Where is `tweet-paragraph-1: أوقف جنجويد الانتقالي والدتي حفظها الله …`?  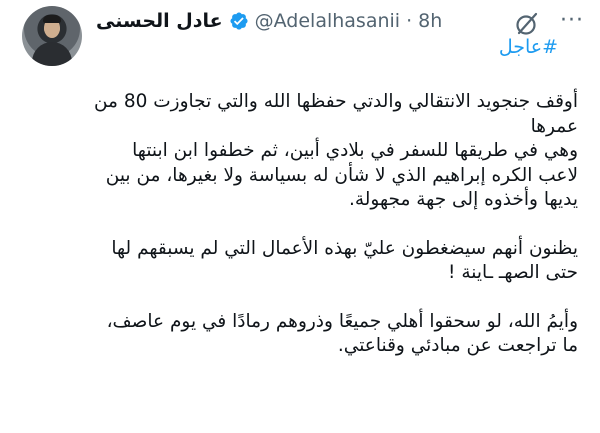
tweet-paragraph-1: أوقف جنجويد الانتقالي والدتي حفظها الله … is located at coordinates (335, 114).